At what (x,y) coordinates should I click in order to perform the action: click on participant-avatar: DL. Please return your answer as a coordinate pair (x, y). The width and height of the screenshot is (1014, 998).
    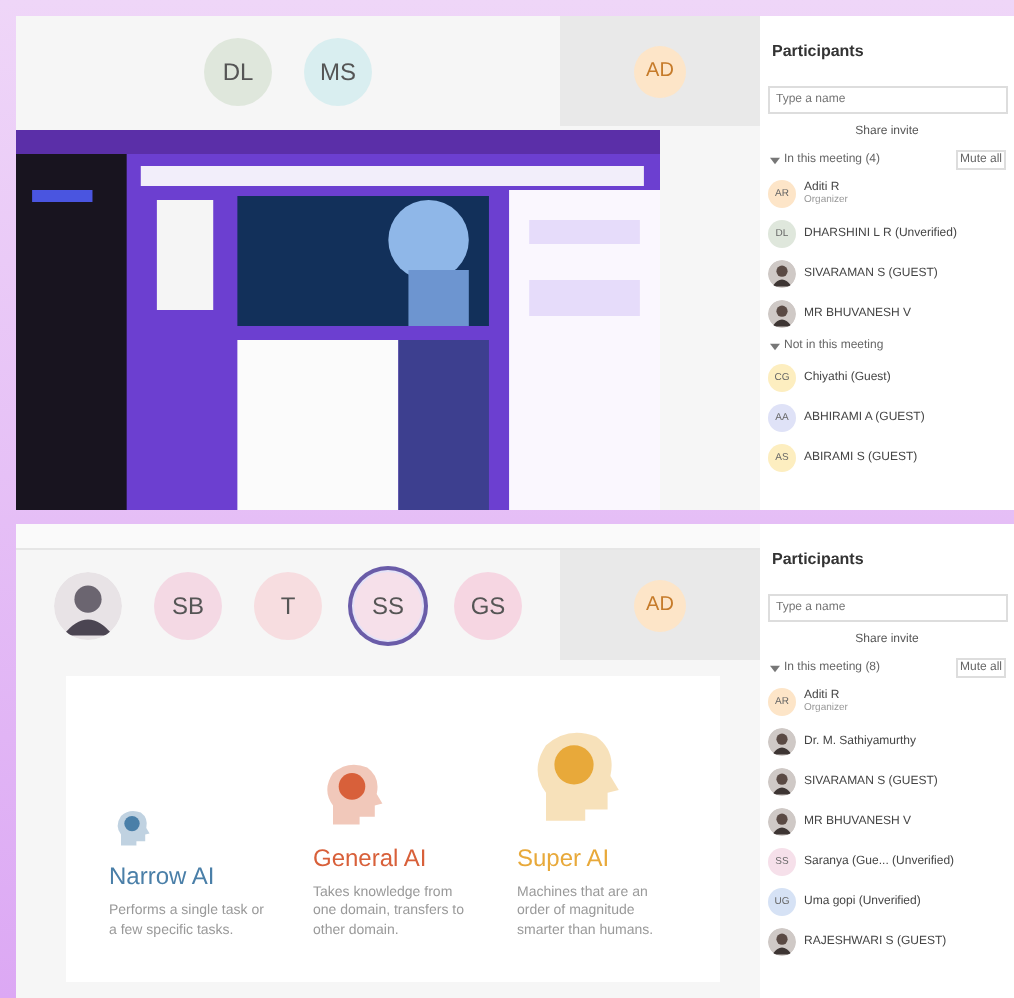
    Looking at the image, I should click on (238, 71).